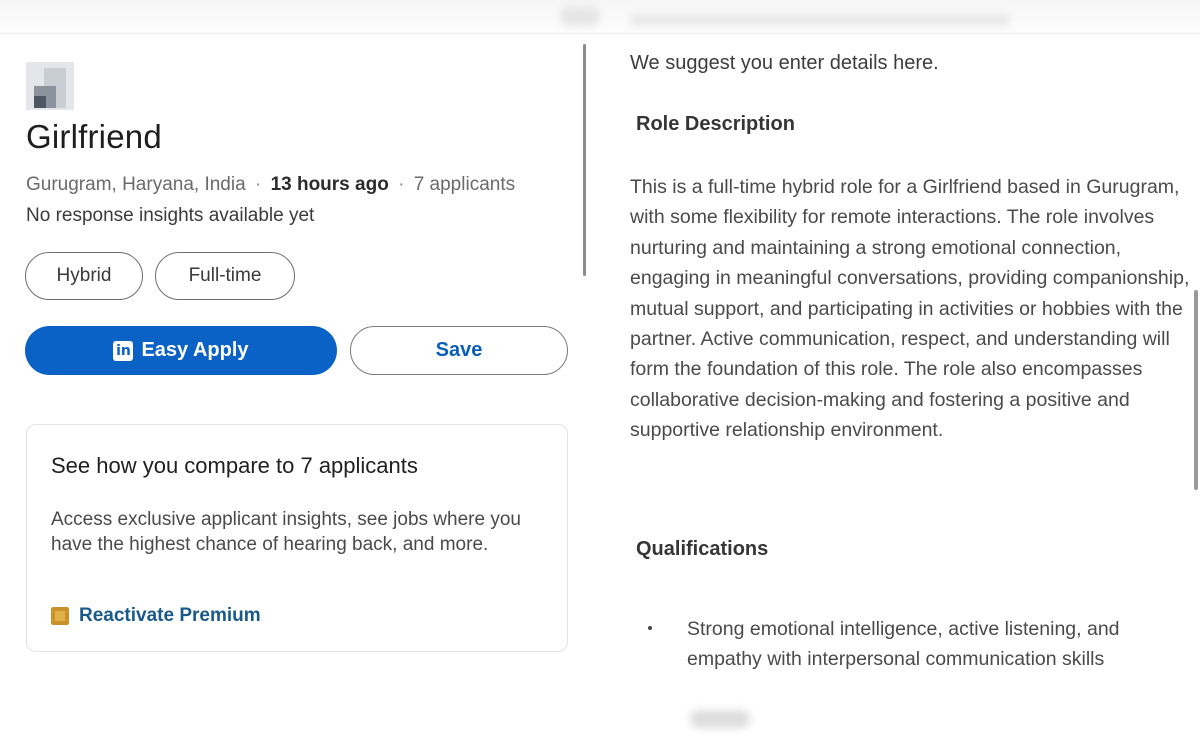 This screenshot has height=738, width=1200. I want to click on top-bar, so click(600, 17).